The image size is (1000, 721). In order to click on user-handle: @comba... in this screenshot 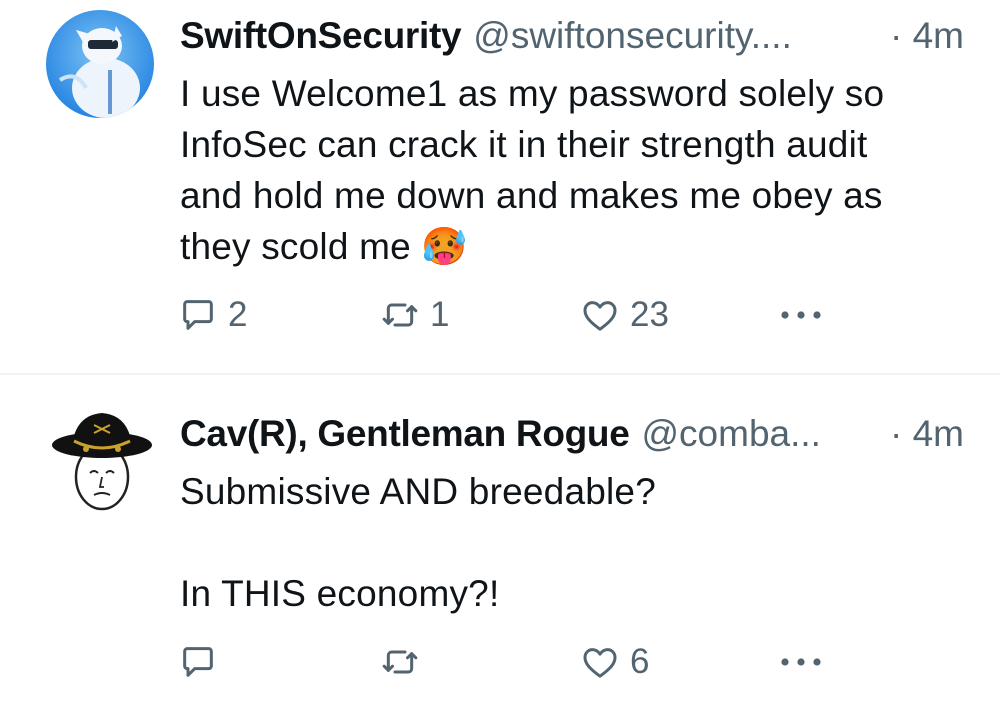, I will do `click(731, 434)`.